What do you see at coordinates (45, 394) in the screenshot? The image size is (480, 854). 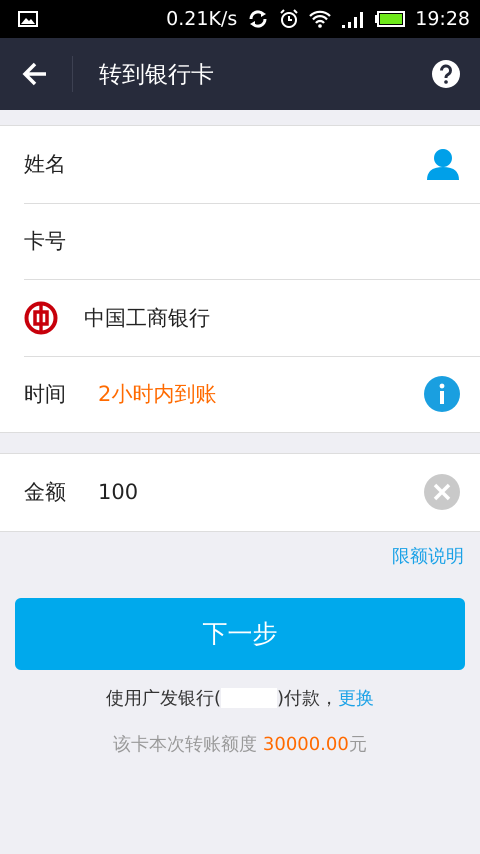 I see `field-label: 时间` at bounding box center [45, 394].